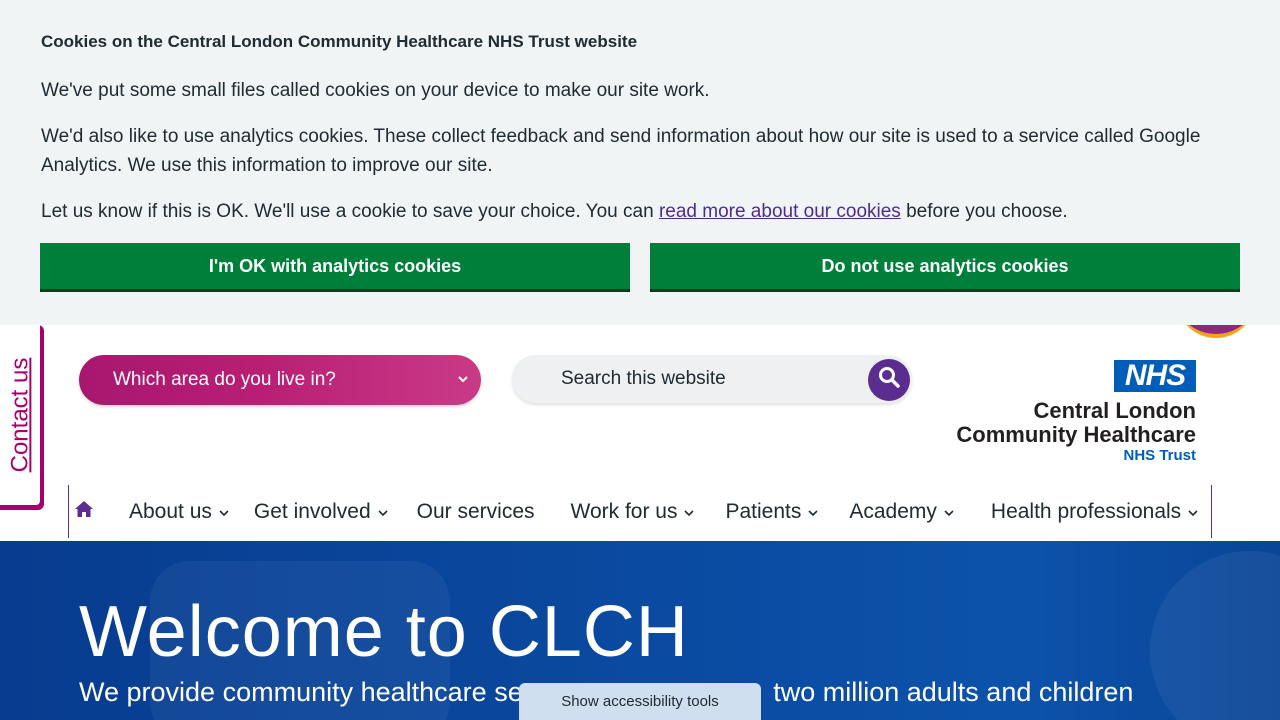 This screenshot has width=1280, height=720. What do you see at coordinates (780, 211) in the screenshot?
I see `read-more-cookies-link: read more about our cookies` at bounding box center [780, 211].